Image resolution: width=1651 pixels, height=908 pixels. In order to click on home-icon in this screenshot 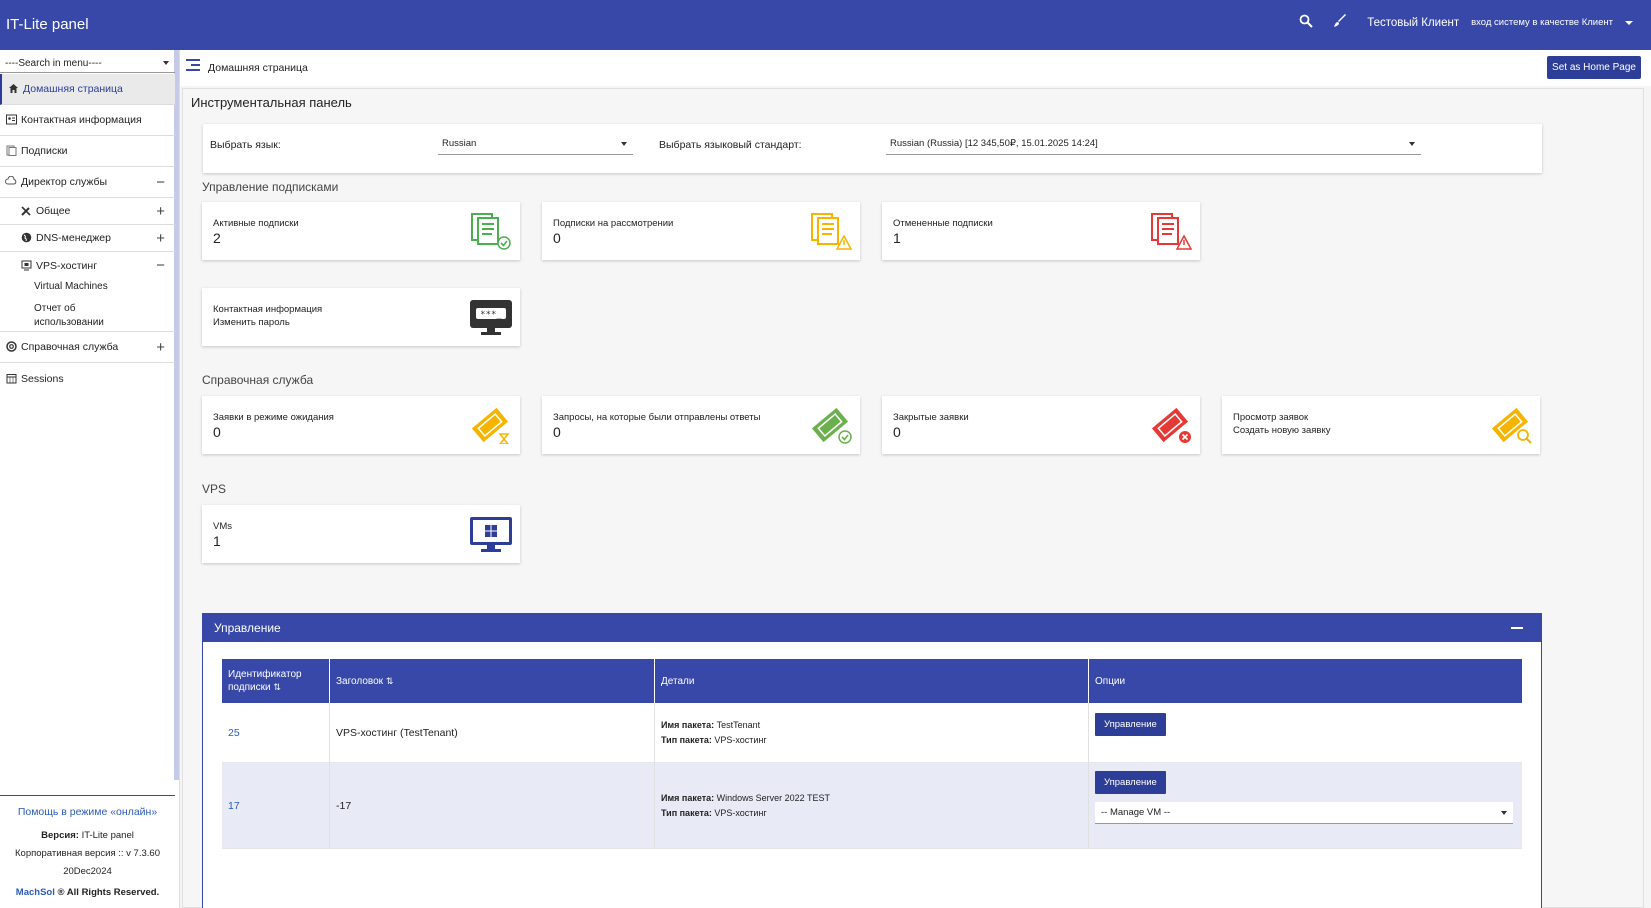, I will do `click(13, 89)`.